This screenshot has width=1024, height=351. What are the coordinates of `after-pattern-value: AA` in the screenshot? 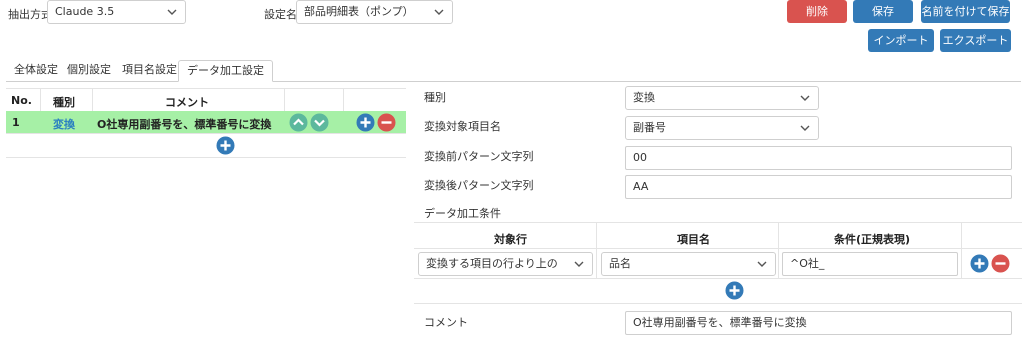 It's located at (641, 186).